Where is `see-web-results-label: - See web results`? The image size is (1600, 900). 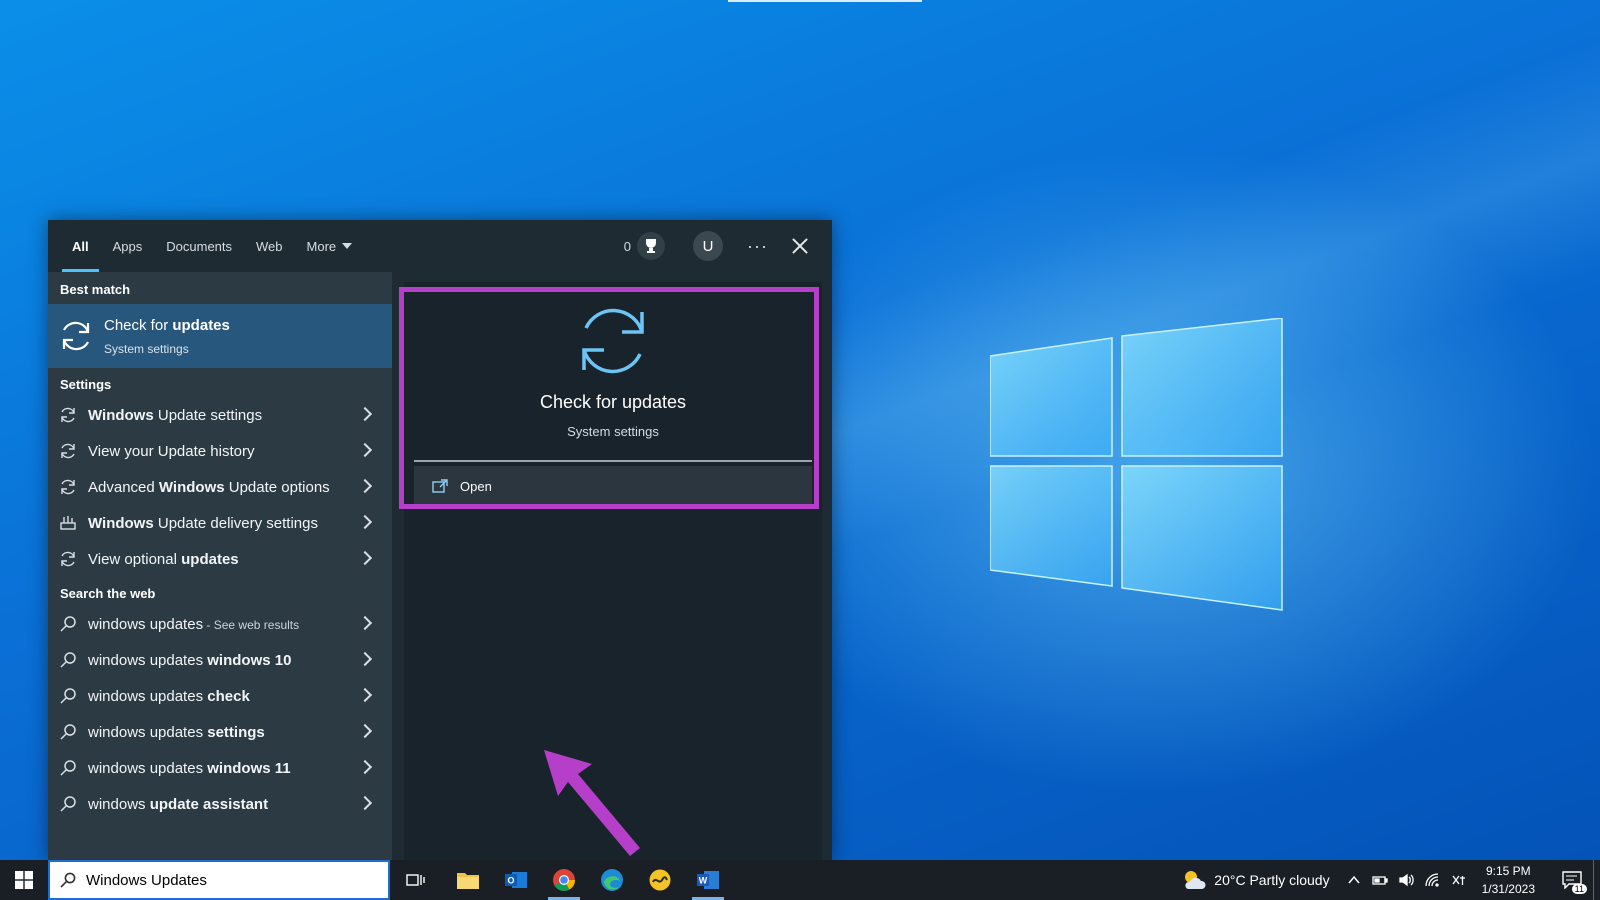
see-web-results-label: - See web results is located at coordinates (251, 624).